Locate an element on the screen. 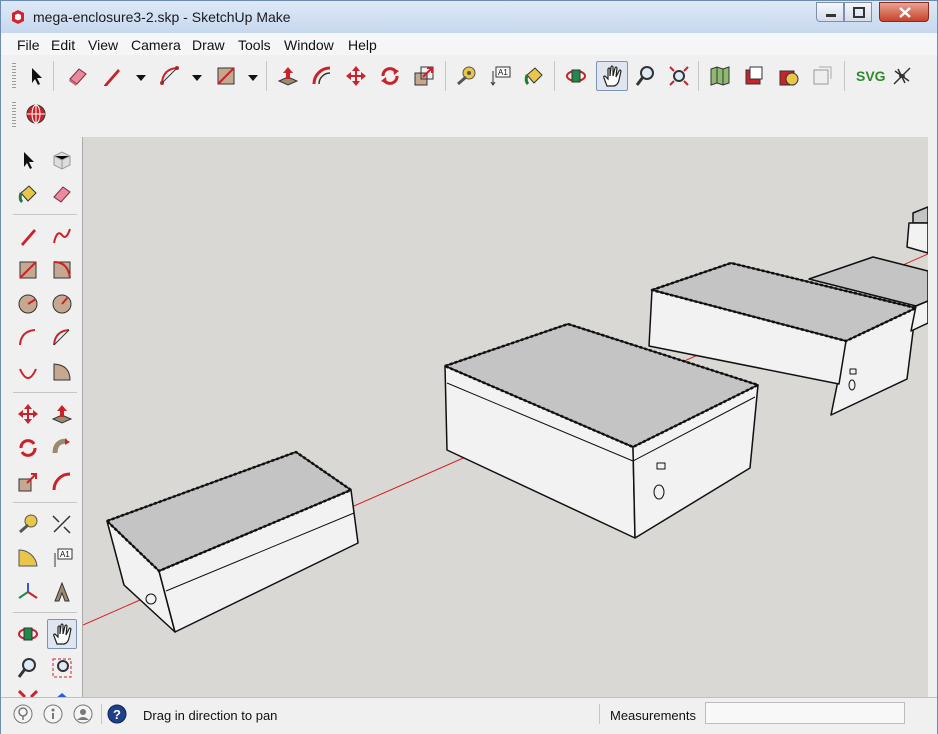 Image resolution: width=938 pixels, height=734 pixels. dimension-icon is located at coordinates (61, 524).